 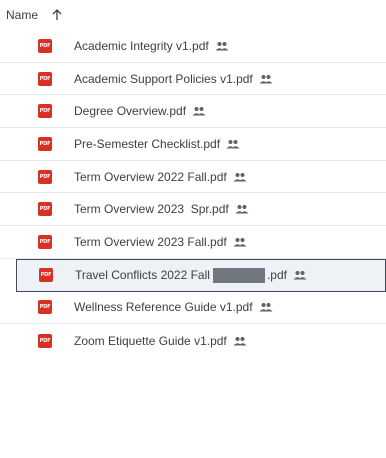 I want to click on file-name: Academic Integrity v1.pdf, so click(x=151, y=46).